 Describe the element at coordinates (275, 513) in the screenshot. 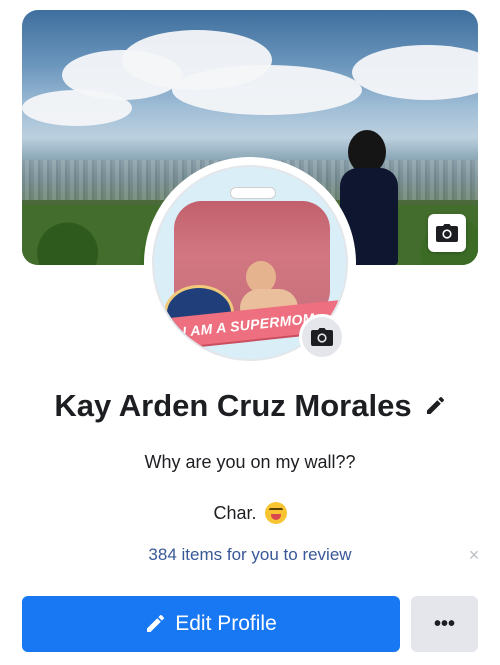

I see `squinting-tongue-emoji-icon` at that location.